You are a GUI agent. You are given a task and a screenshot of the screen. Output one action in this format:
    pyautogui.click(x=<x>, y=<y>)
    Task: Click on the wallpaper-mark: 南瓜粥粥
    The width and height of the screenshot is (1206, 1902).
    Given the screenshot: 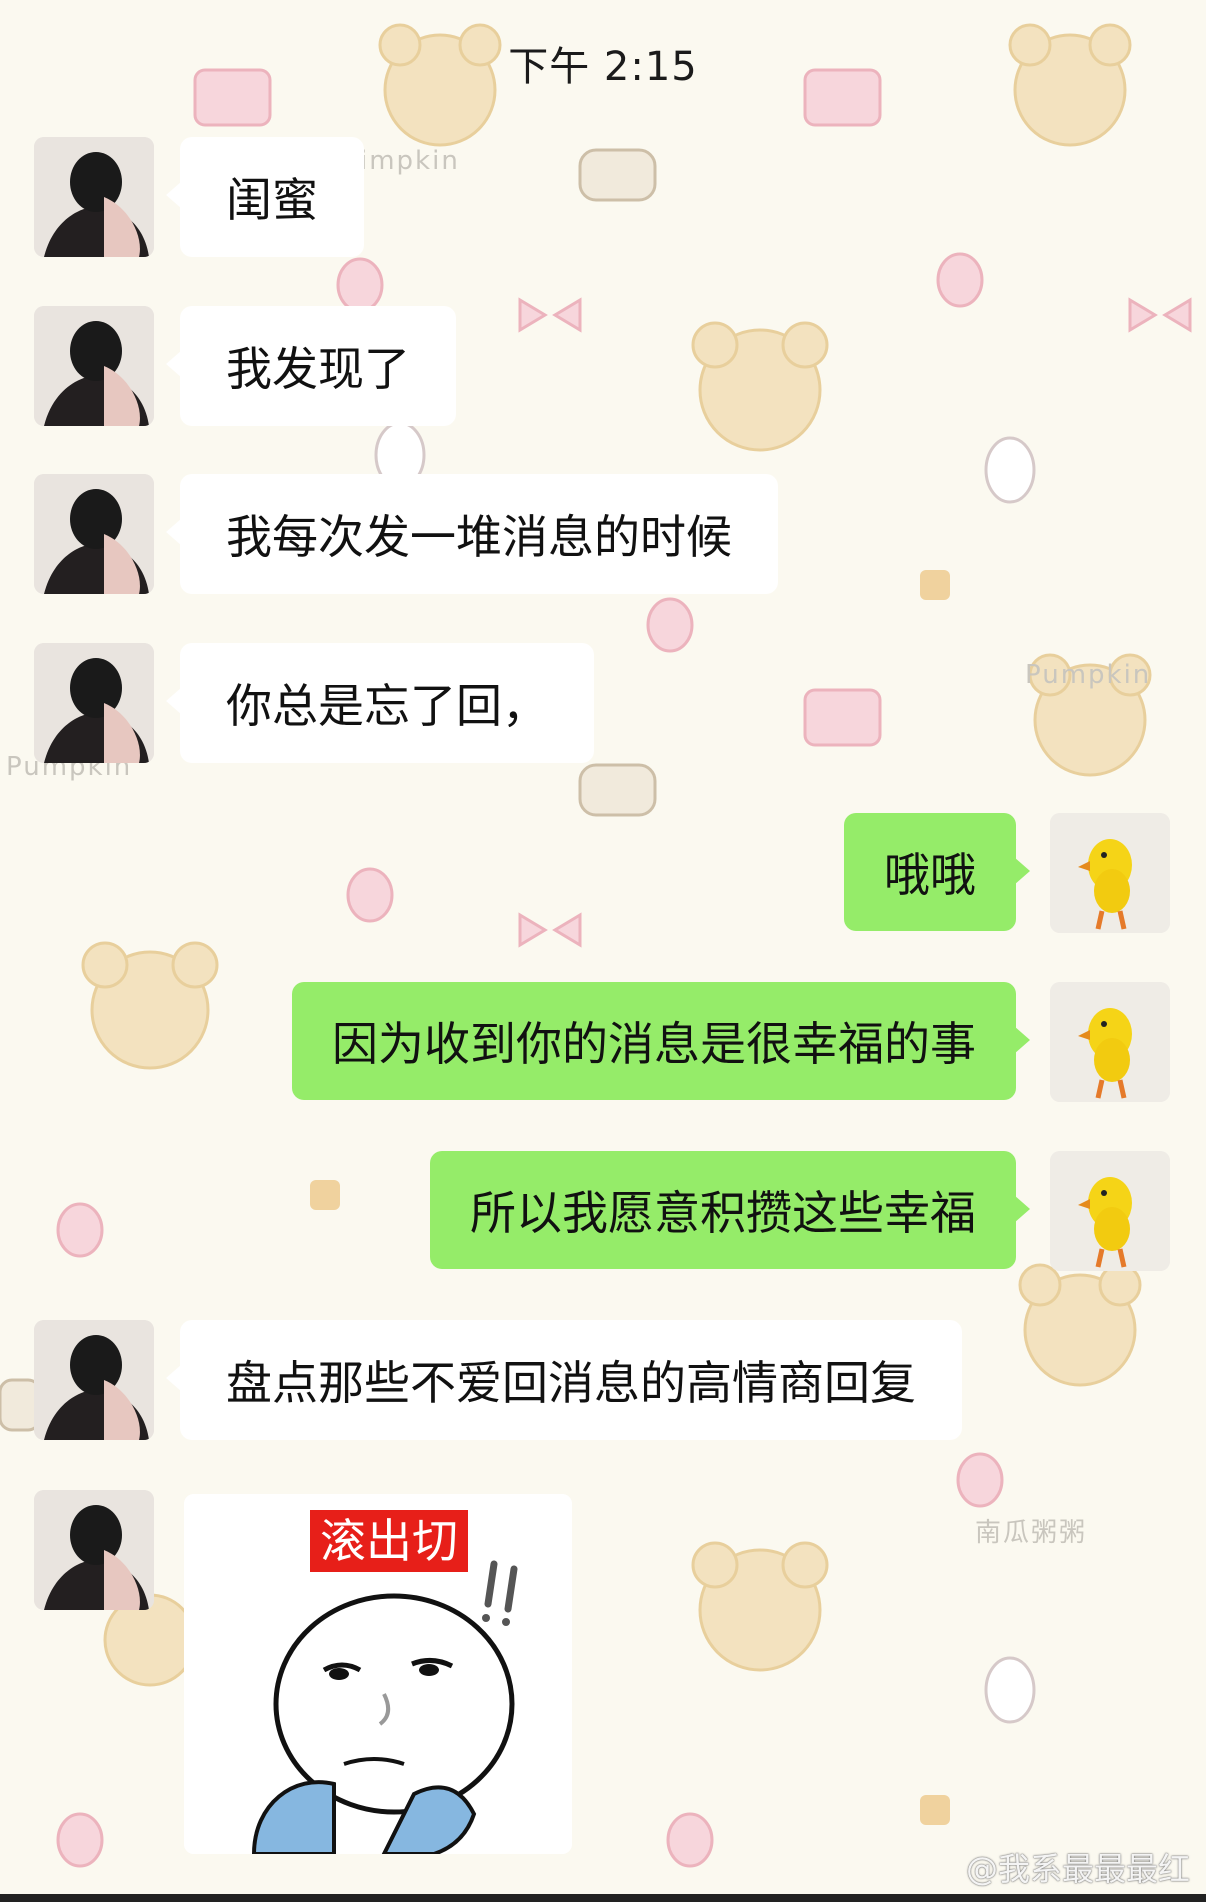 What is the action you would take?
    pyautogui.click(x=1031, y=1533)
    